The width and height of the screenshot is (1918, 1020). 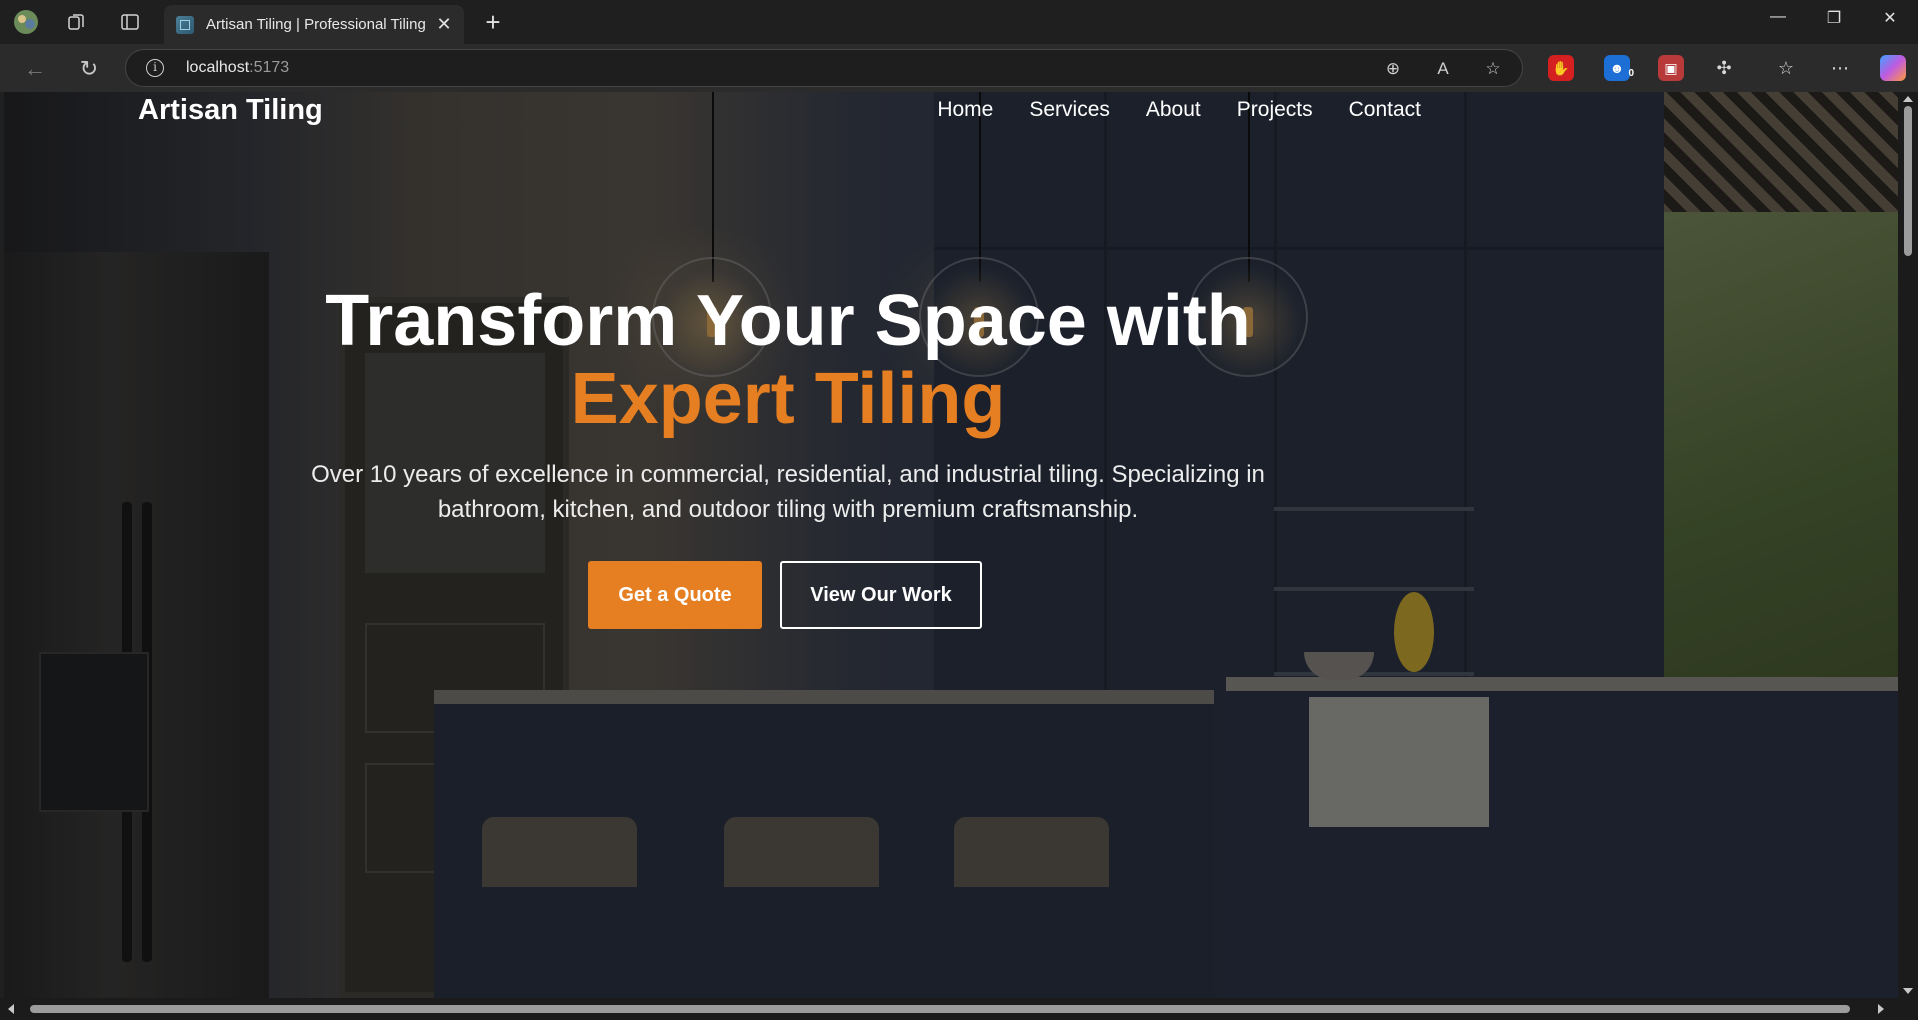 What do you see at coordinates (1631, 73) in the screenshot?
I see `extension-badge: 0` at bounding box center [1631, 73].